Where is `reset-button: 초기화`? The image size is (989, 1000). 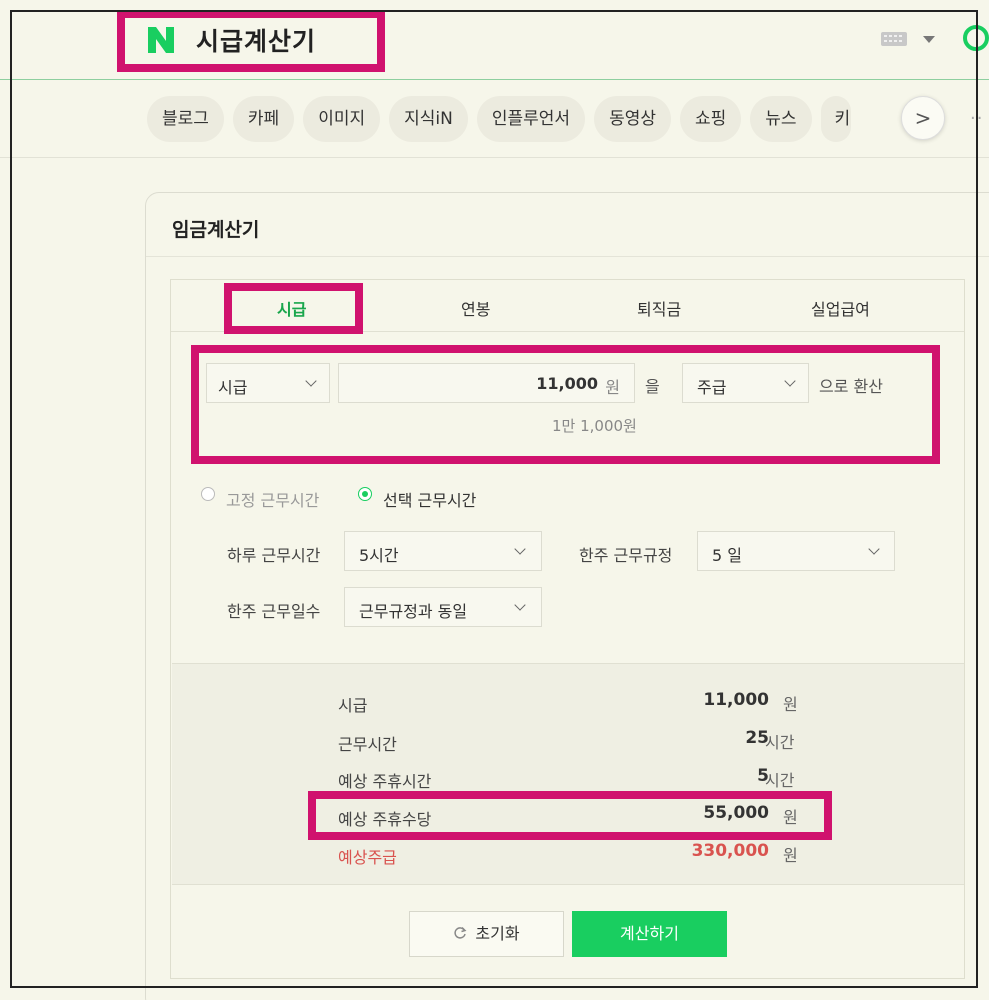 reset-button: 초기화 is located at coordinates (486, 934).